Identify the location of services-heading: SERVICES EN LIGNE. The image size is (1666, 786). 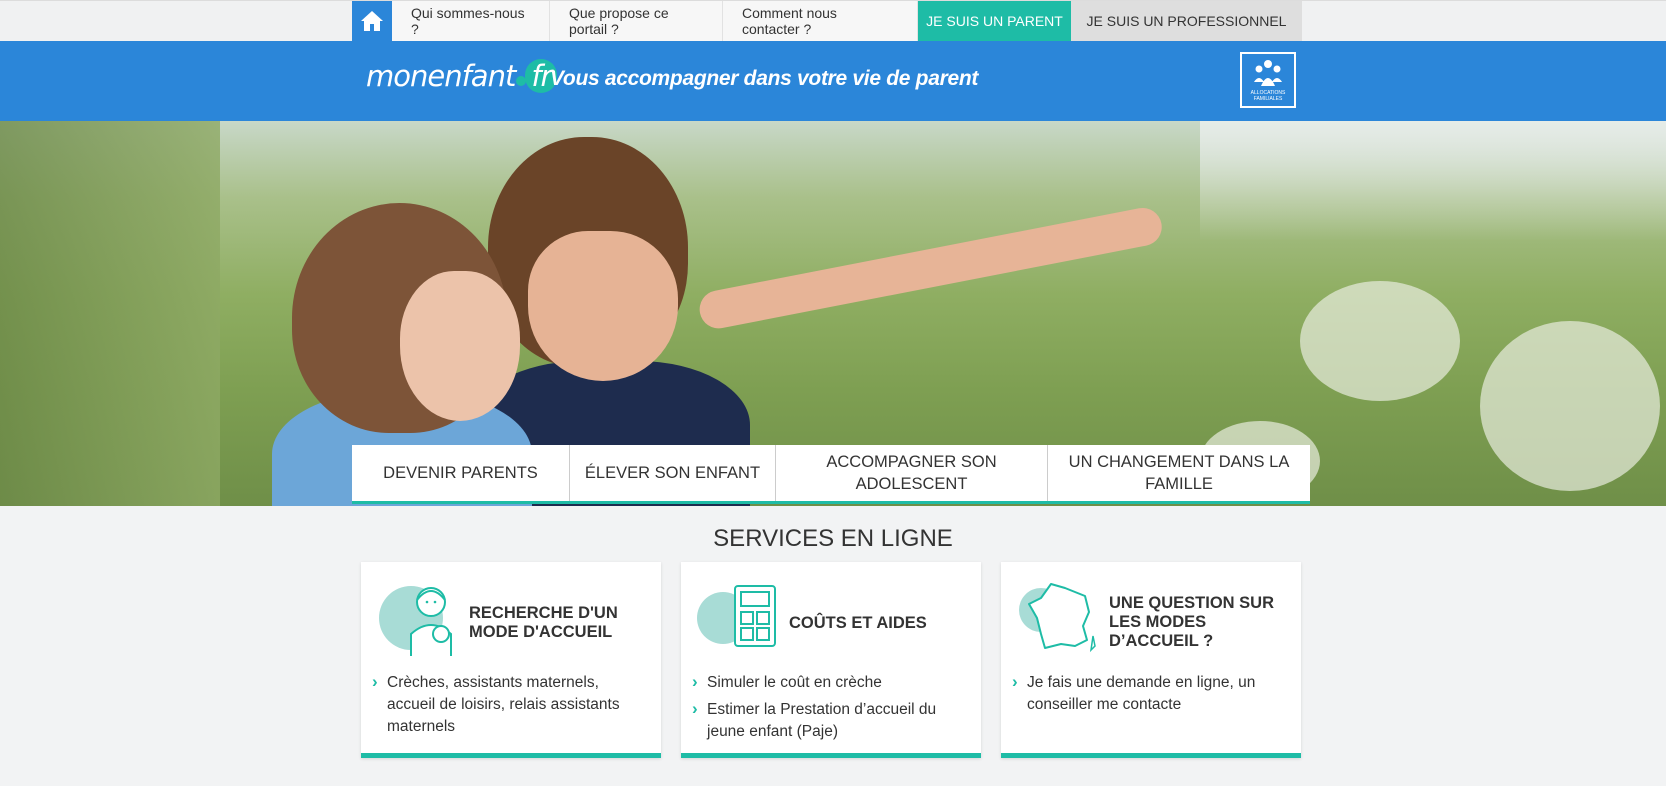
(833, 538).